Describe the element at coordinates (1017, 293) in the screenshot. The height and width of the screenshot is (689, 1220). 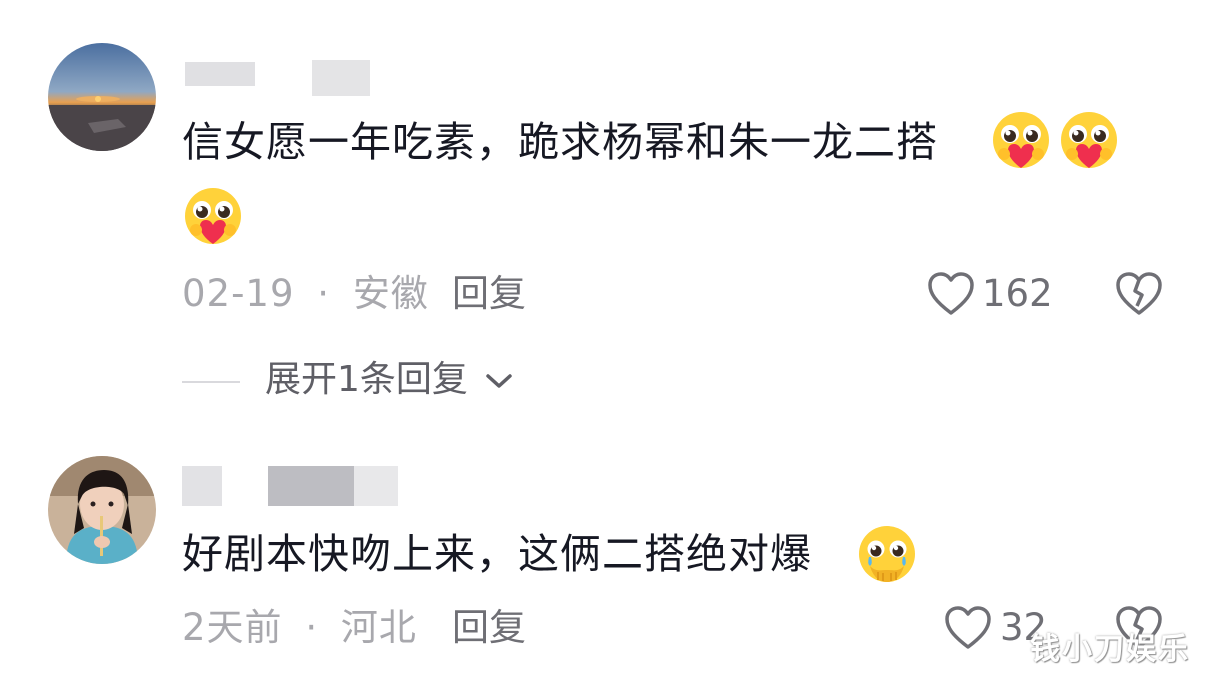
I see `like-count: 162` at that location.